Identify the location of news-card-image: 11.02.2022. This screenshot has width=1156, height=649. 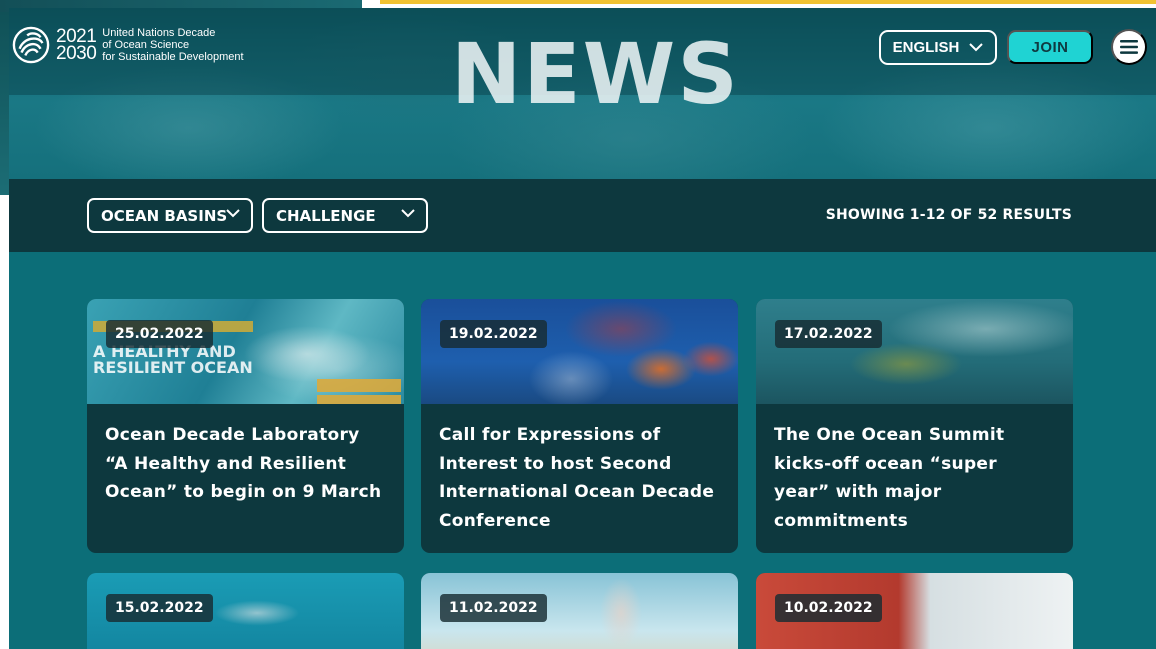
(579, 611).